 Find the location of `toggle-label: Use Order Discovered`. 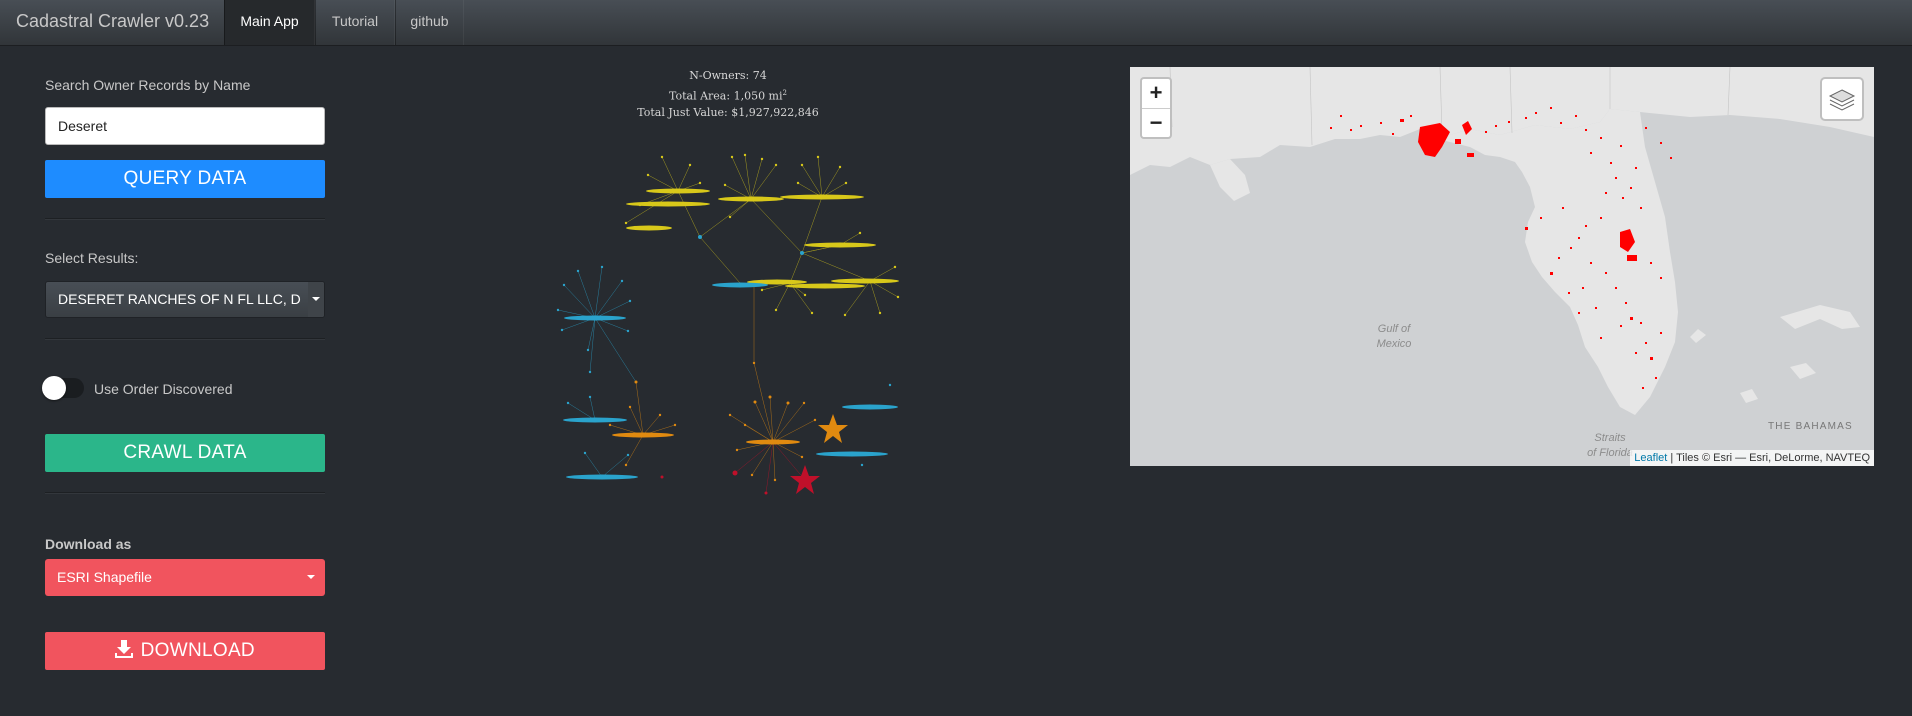

toggle-label: Use Order Discovered is located at coordinates (163, 389).